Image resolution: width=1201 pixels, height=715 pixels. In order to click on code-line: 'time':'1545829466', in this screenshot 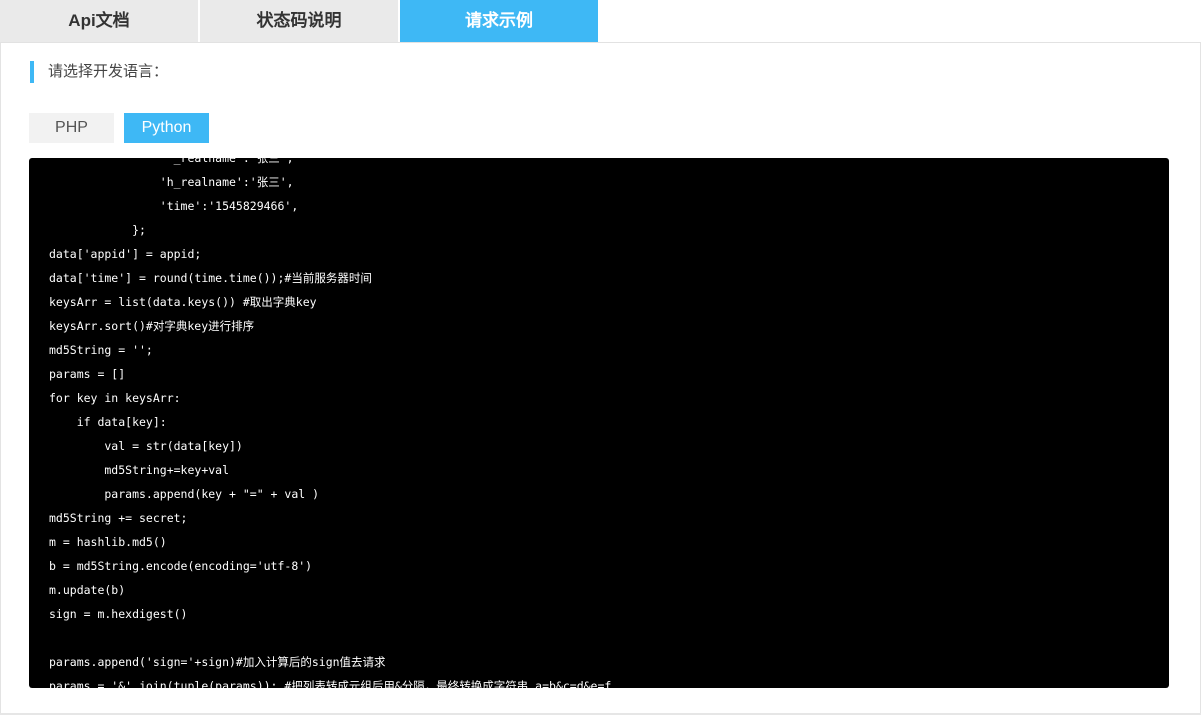, I will do `click(174, 206)`.